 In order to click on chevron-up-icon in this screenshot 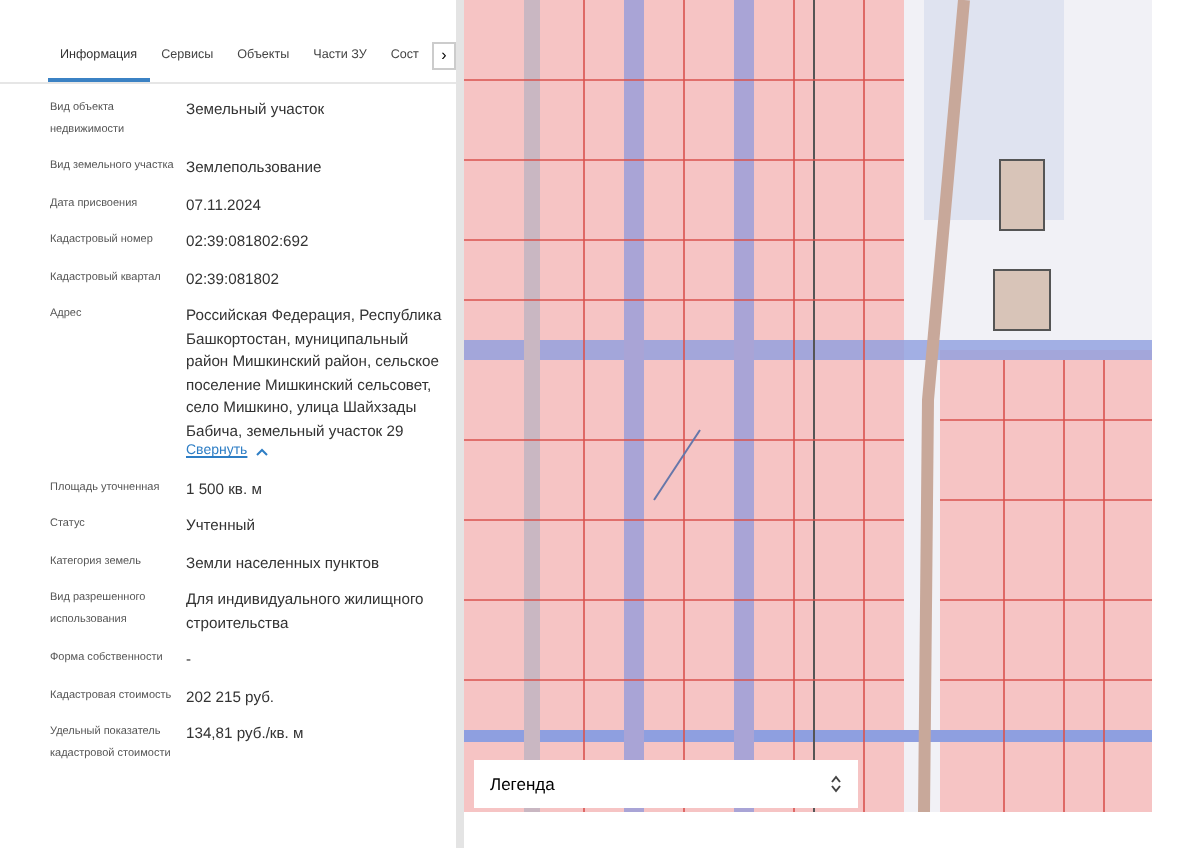, I will do `click(261, 452)`.